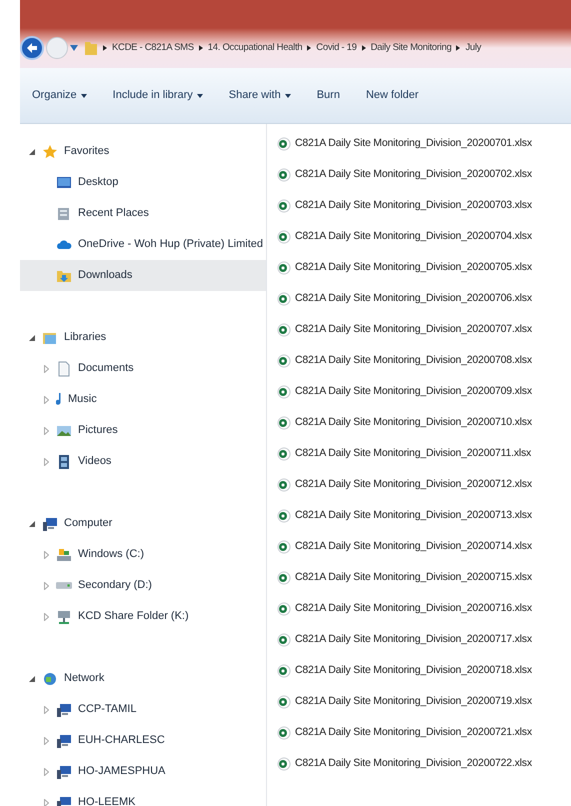 Image resolution: width=571 pixels, height=806 pixels. I want to click on nav-item: Secondary (D:), so click(143, 585).